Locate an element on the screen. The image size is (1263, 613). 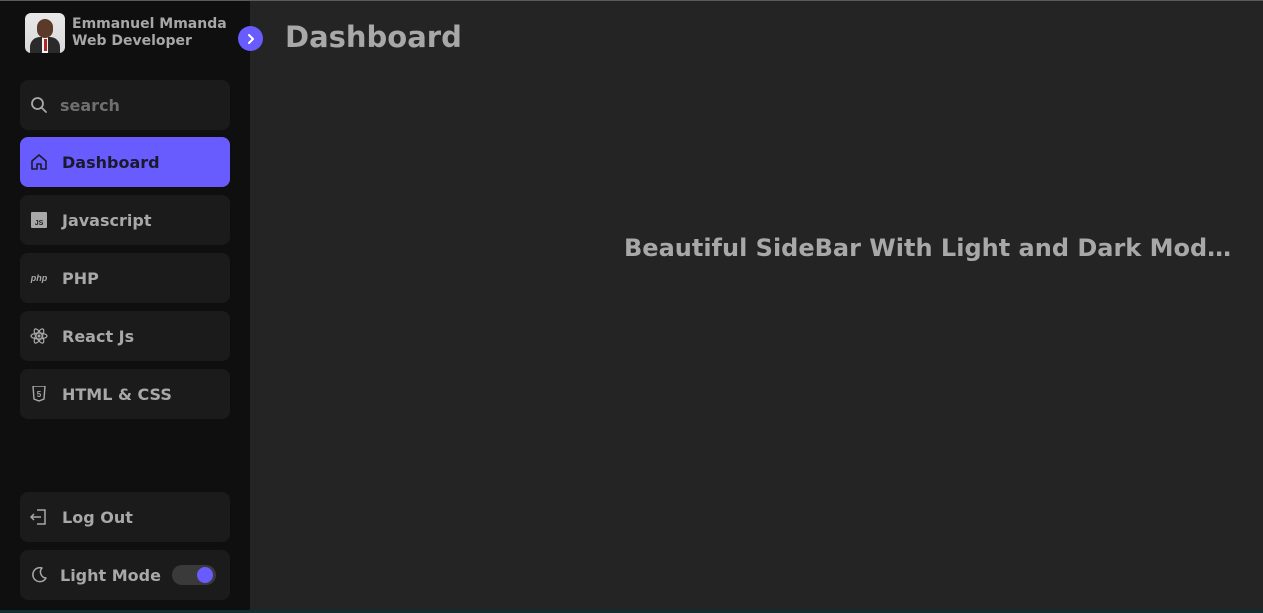
php-icon-text: php is located at coordinates (39, 278).